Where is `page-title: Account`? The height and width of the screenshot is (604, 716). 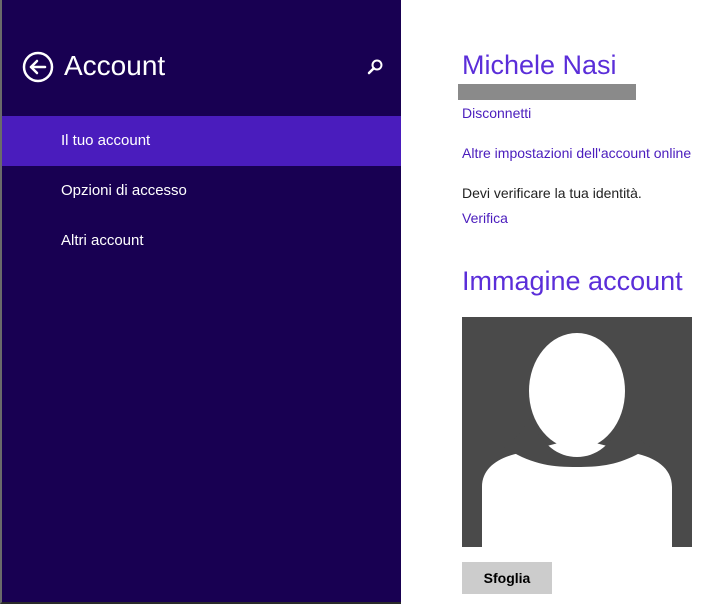 page-title: Account is located at coordinates (115, 65).